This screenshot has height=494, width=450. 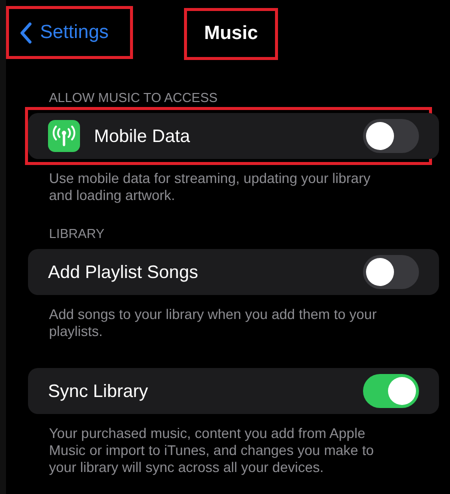 I want to click on settings-row: Mobile Data, so click(x=233, y=136).